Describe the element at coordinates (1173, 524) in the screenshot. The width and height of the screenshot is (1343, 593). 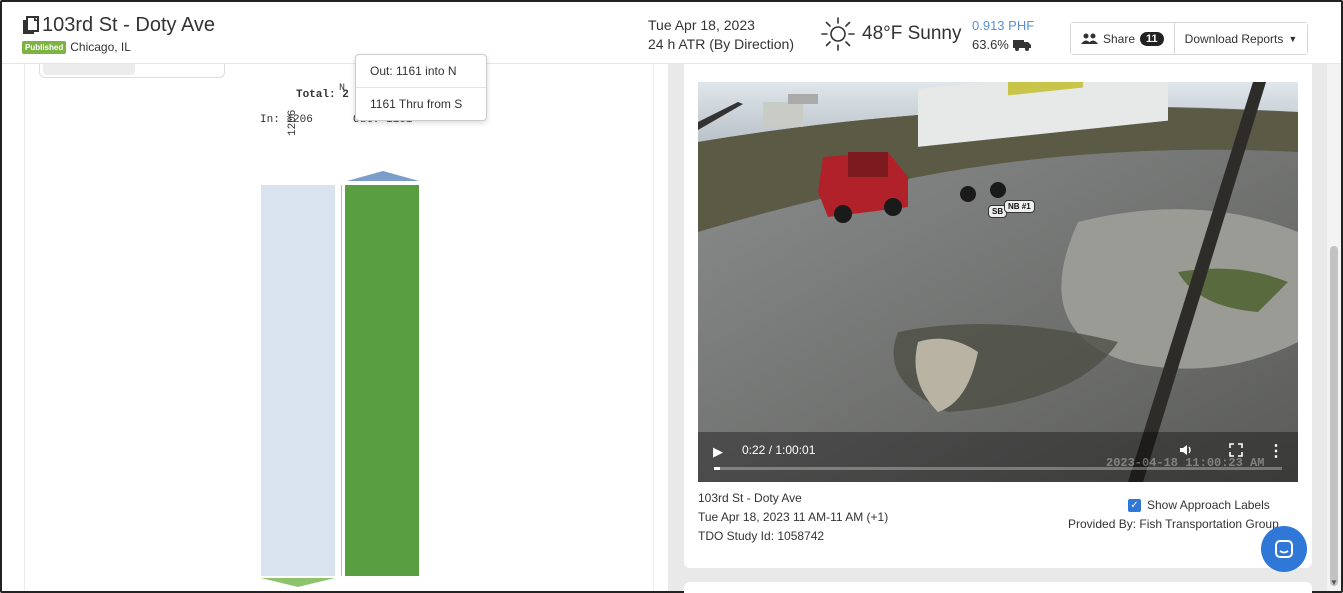
I see `provided-by: Provided By: Fish Transportation Group` at that location.